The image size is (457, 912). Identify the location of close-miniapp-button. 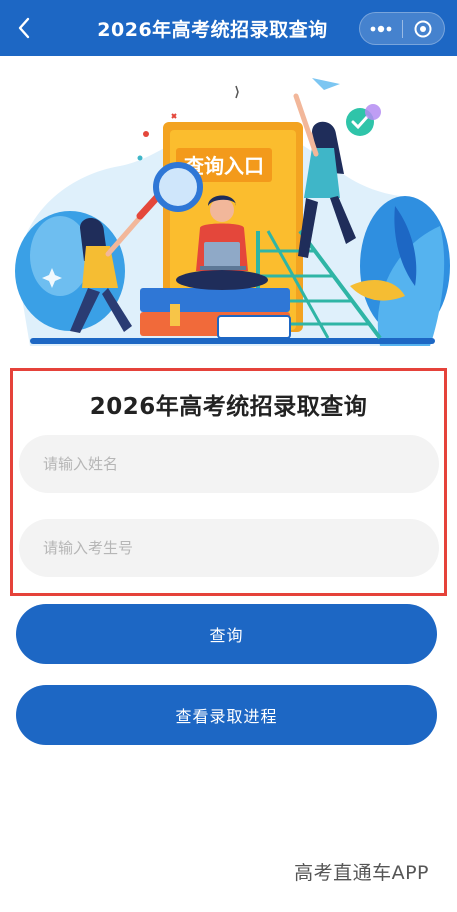
(424, 28).